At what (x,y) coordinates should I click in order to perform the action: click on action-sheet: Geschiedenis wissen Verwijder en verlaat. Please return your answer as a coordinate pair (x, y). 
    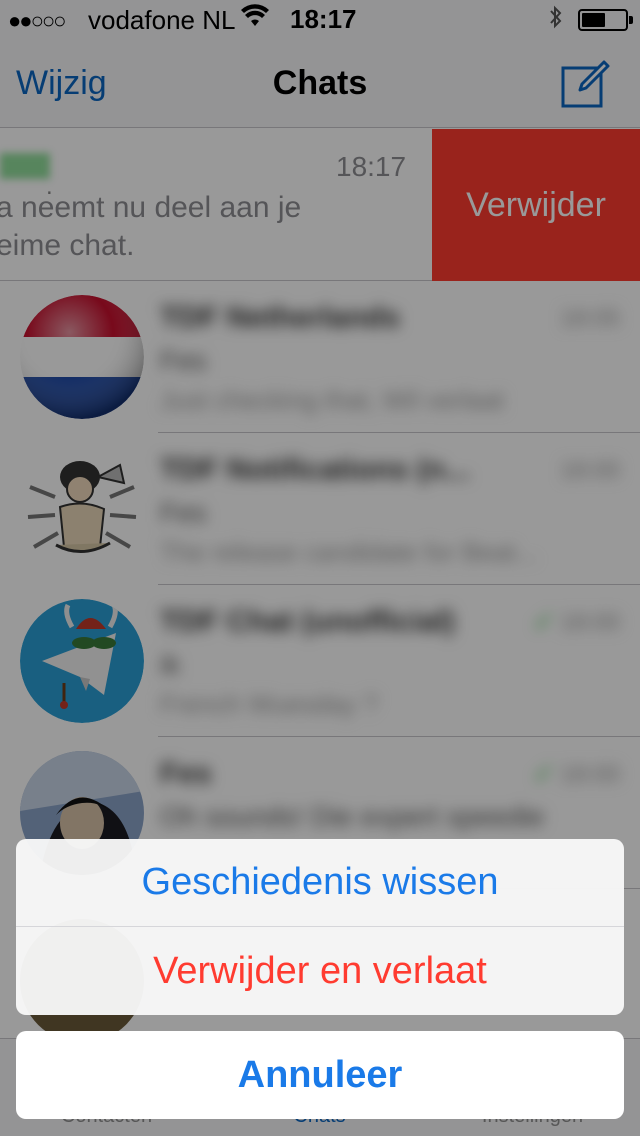
    Looking at the image, I should click on (320, 927).